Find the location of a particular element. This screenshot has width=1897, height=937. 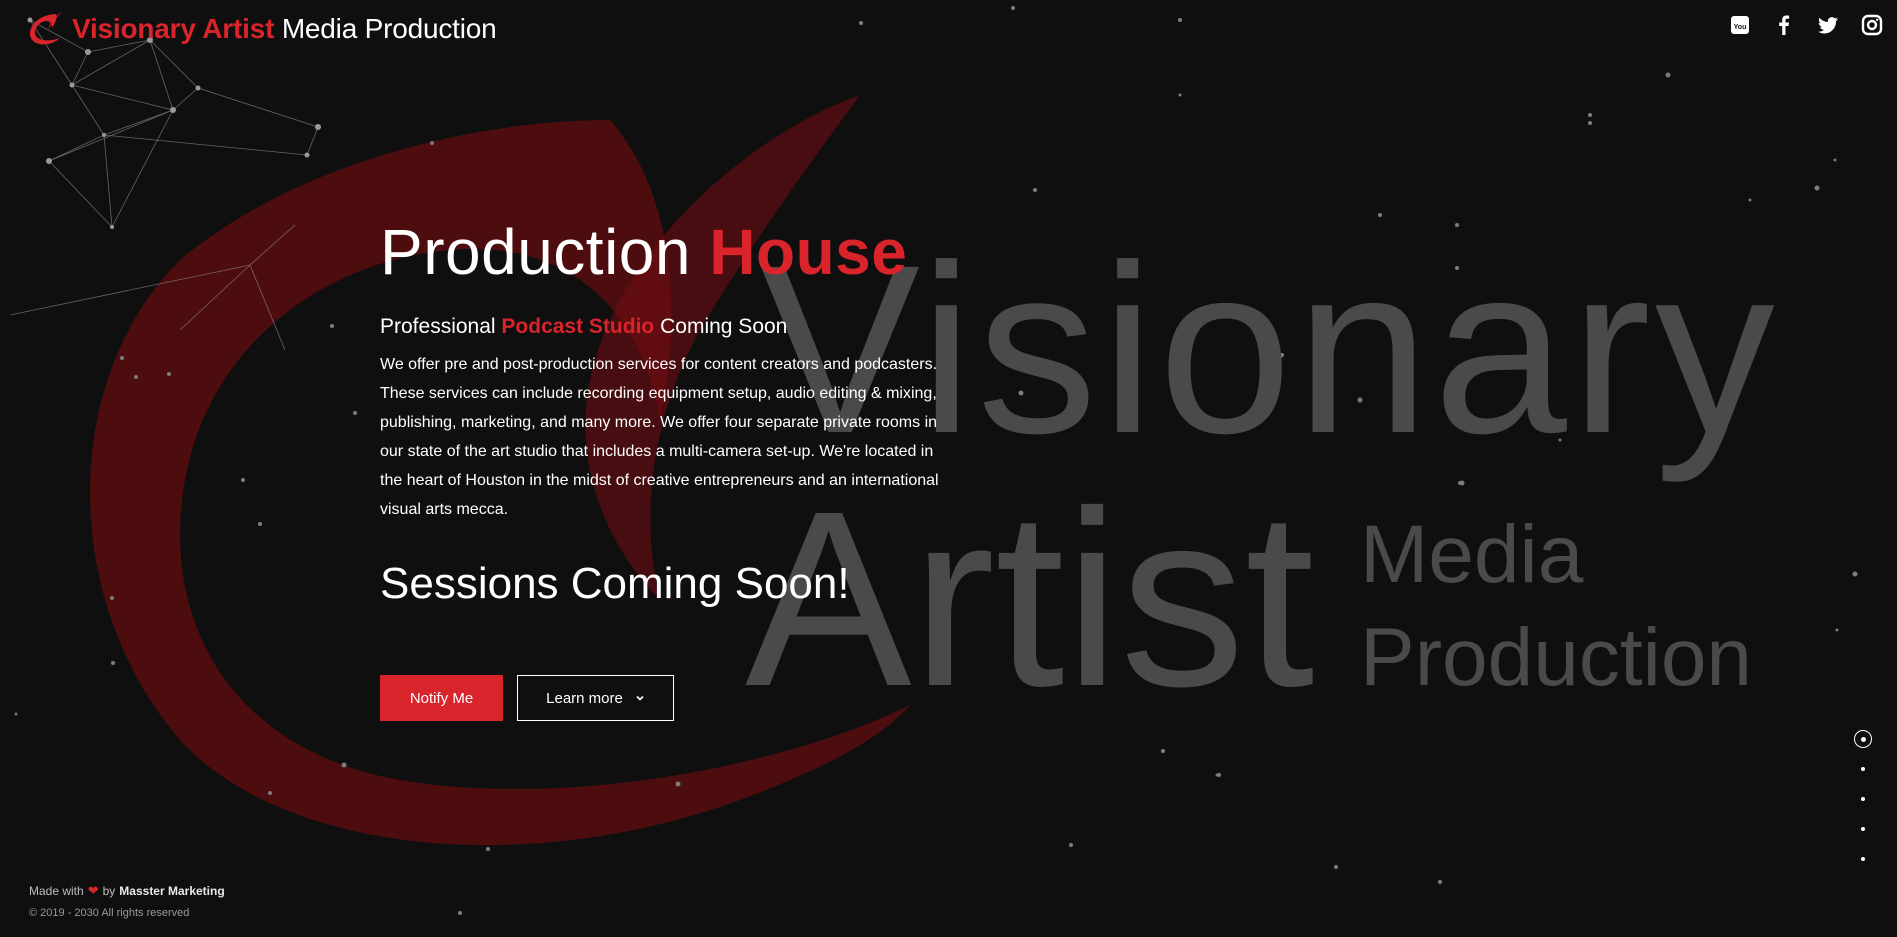

subtitle-part3: Coming Soon is located at coordinates (724, 326).